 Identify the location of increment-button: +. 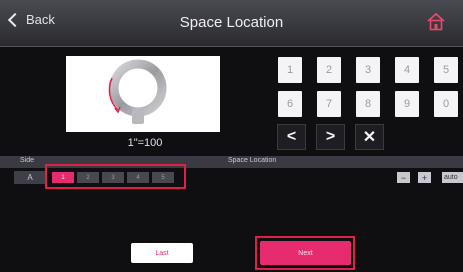
(424, 177).